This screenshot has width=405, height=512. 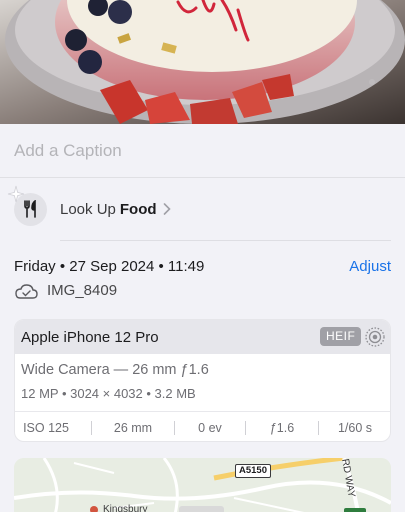 I want to click on exif-exposure-bias: 0 ev, so click(x=210, y=427).